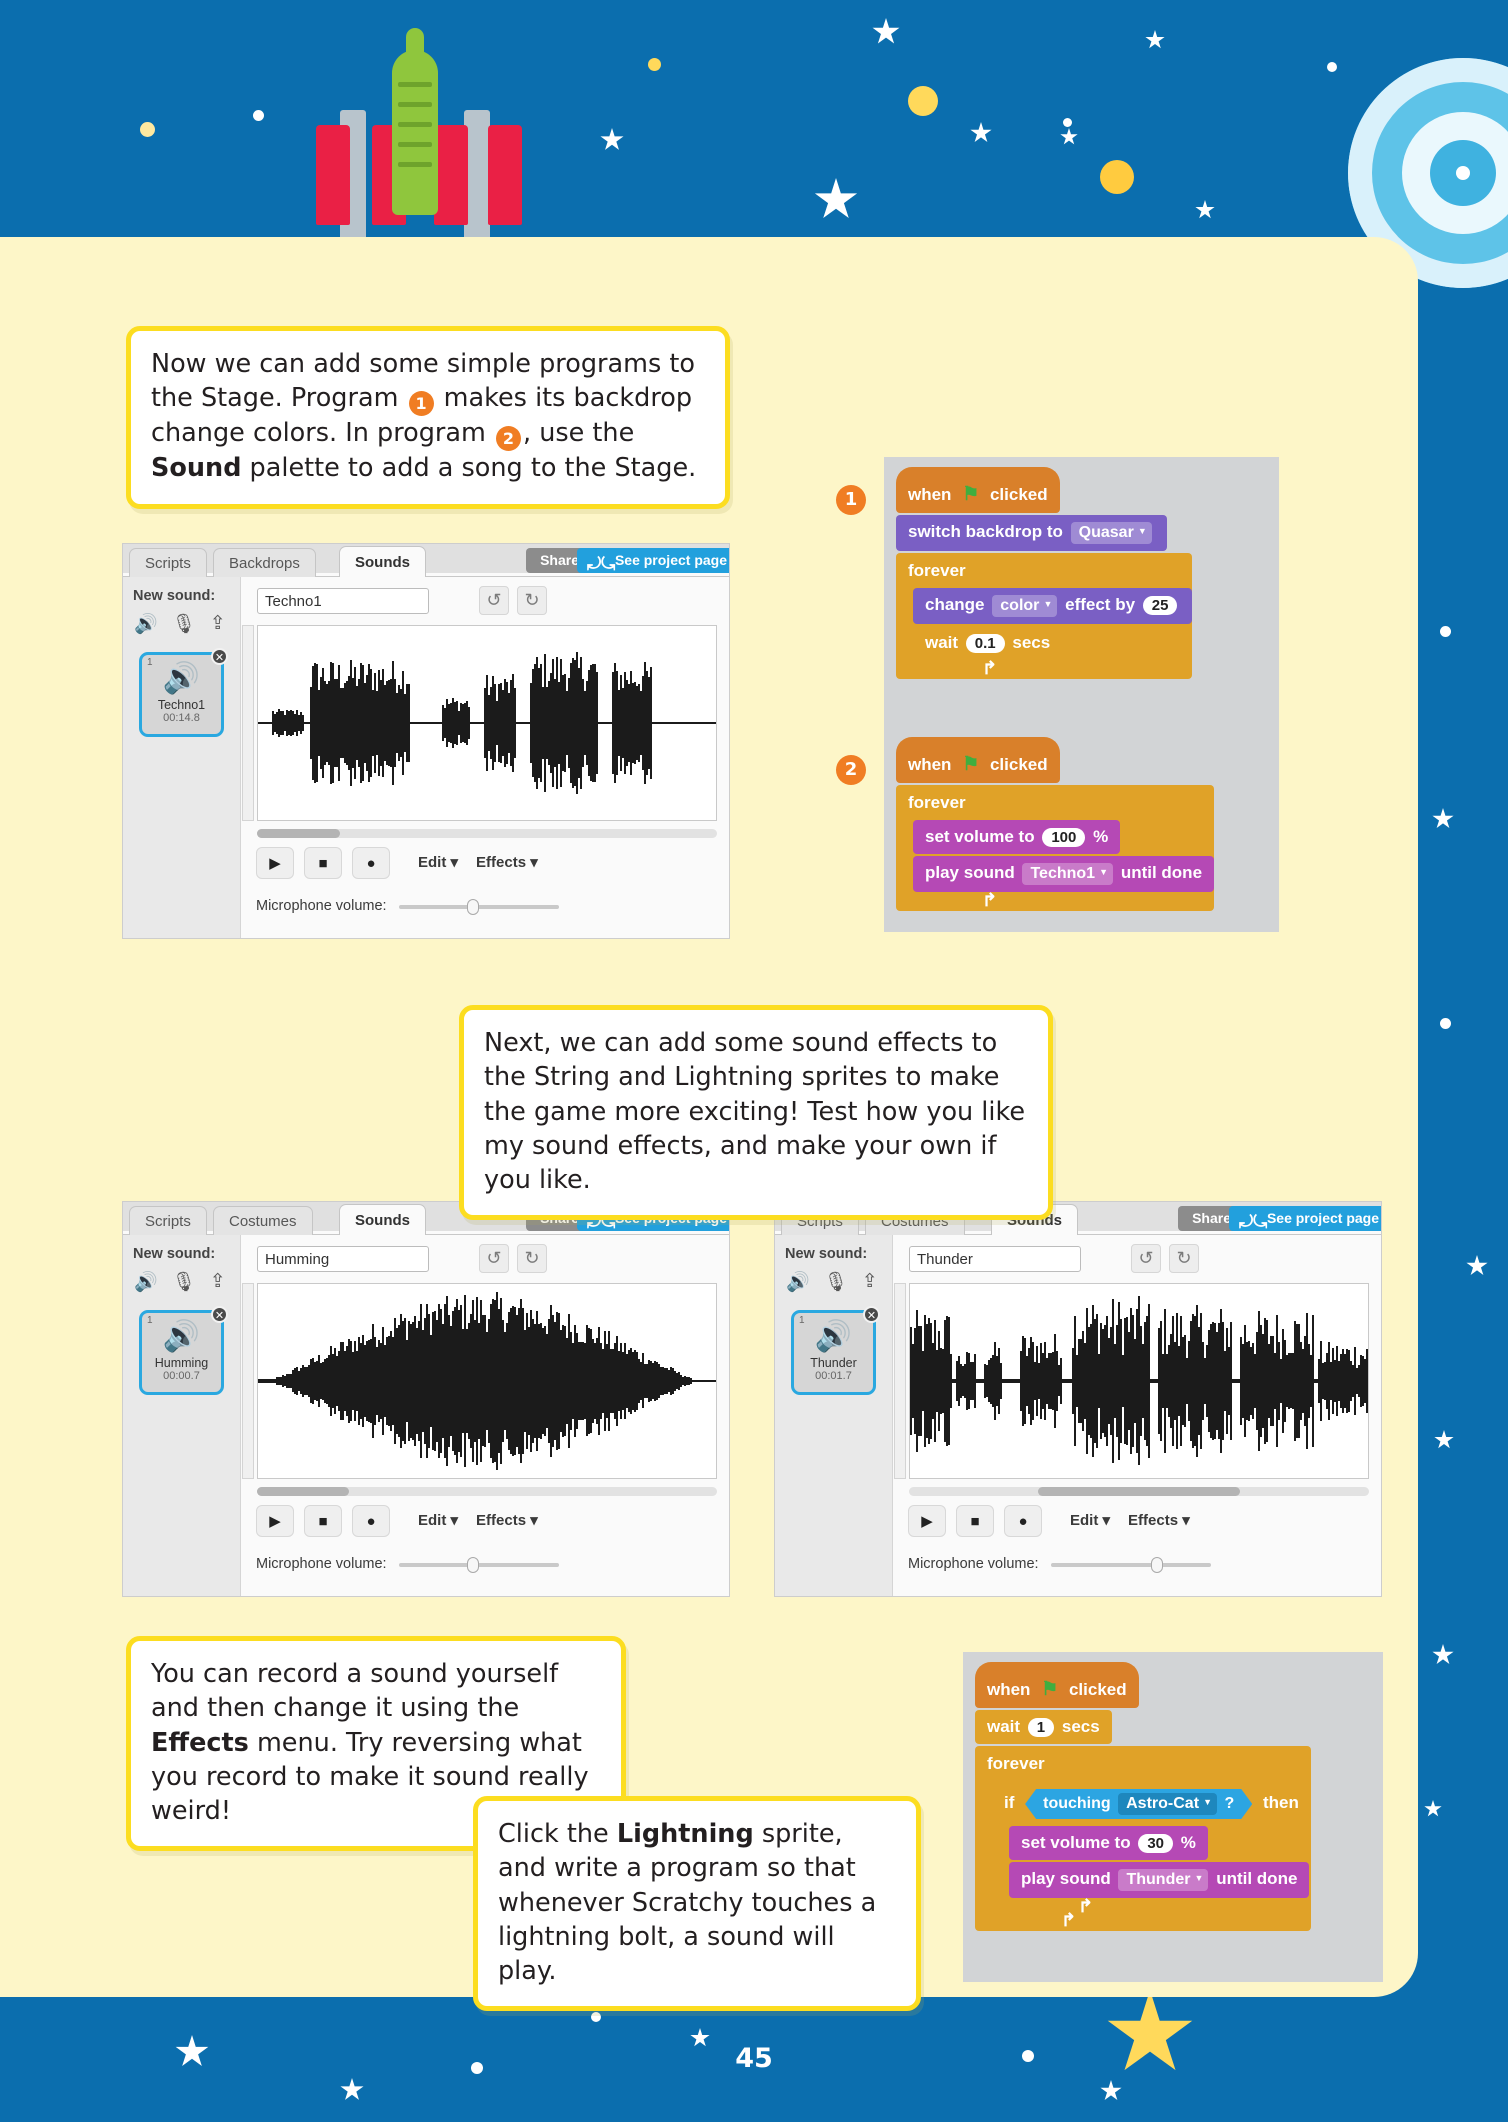 The width and height of the screenshot is (1508, 2122). What do you see at coordinates (183, 1350) in the screenshot?
I see `sound-thumbnail: 1 ✕ 🔊 Humming 00:00.7` at bounding box center [183, 1350].